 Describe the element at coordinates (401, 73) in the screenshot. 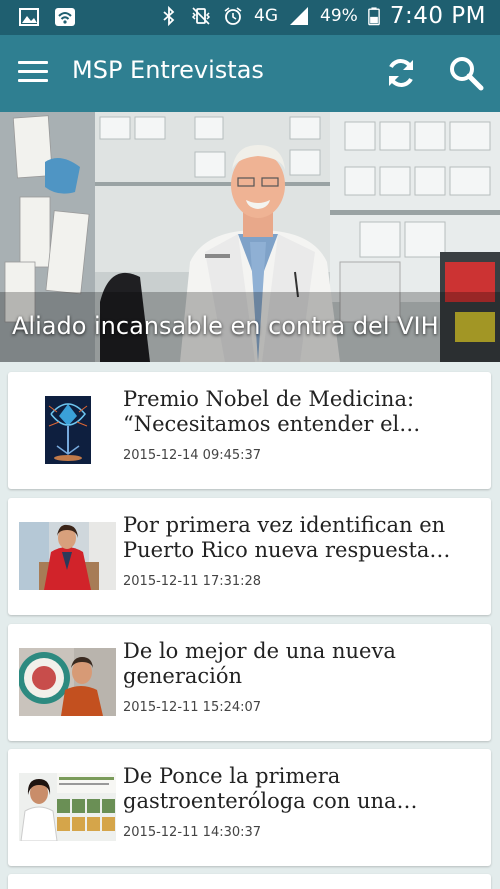

I see `refresh-icon` at that location.